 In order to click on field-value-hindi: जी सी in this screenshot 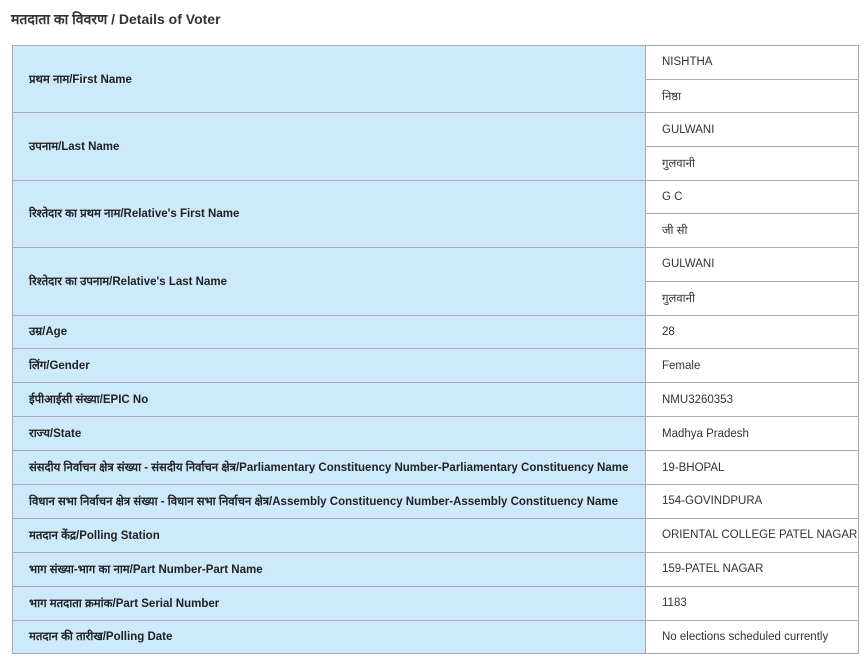, I will do `click(752, 231)`.